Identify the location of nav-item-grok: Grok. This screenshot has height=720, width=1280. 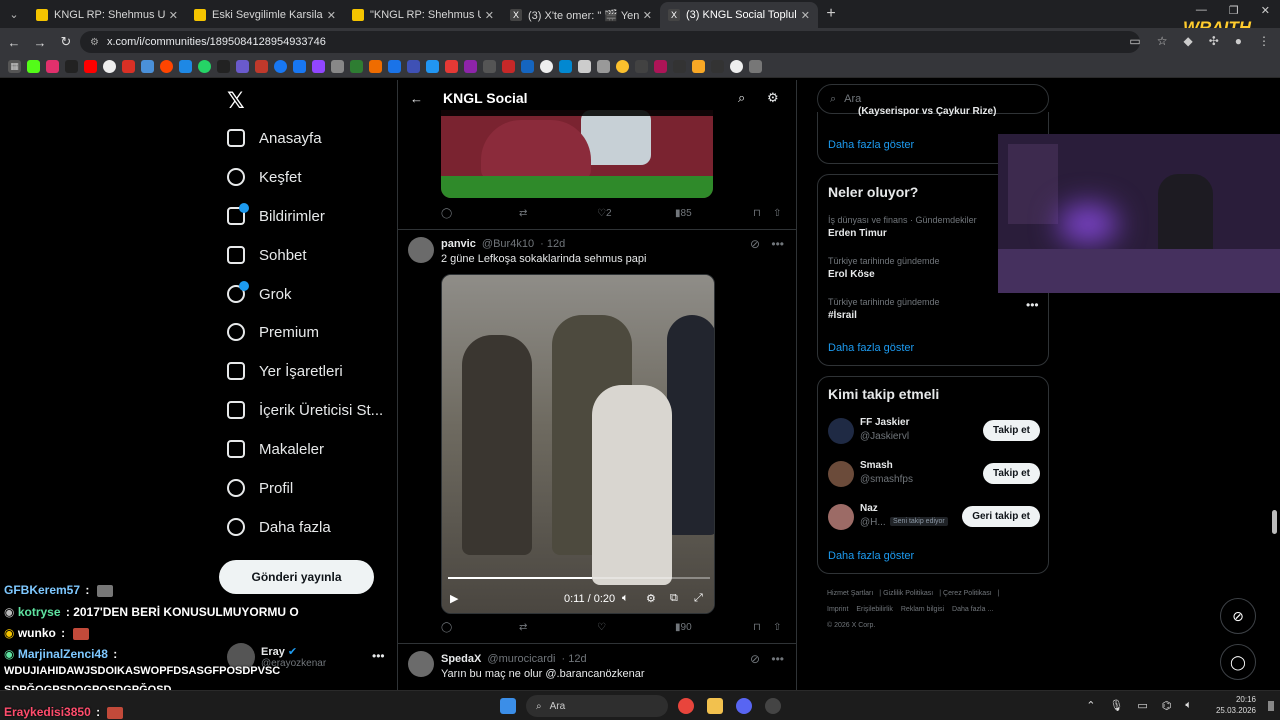
(259, 294).